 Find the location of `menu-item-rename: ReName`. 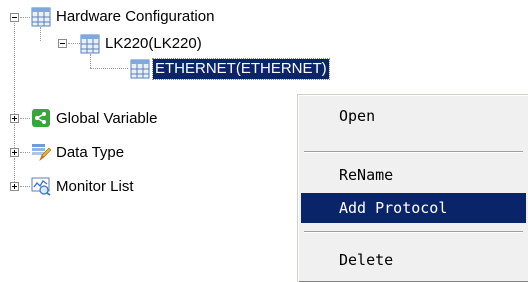

menu-item-rename: ReName is located at coordinates (413, 175).